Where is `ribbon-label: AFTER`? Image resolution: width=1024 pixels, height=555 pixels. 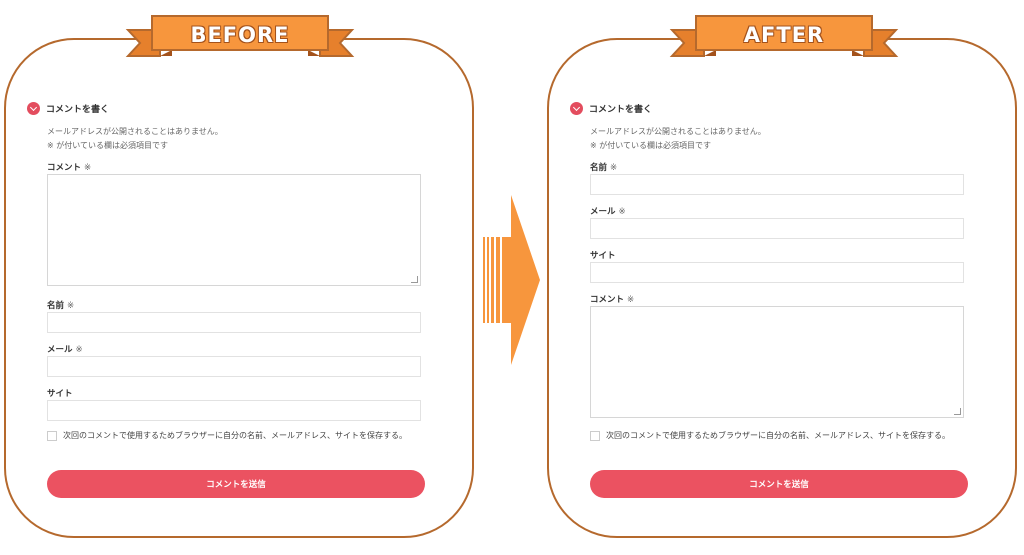 ribbon-label: AFTER is located at coordinates (784, 35).